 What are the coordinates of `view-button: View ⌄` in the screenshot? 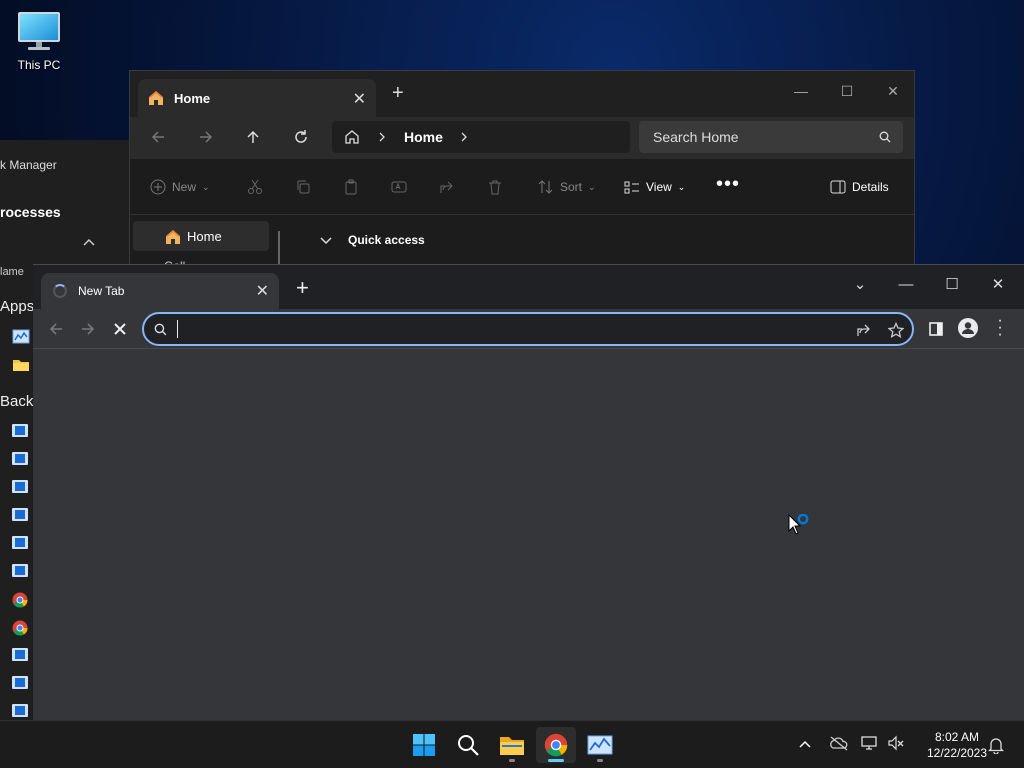 It's located at (654, 187).